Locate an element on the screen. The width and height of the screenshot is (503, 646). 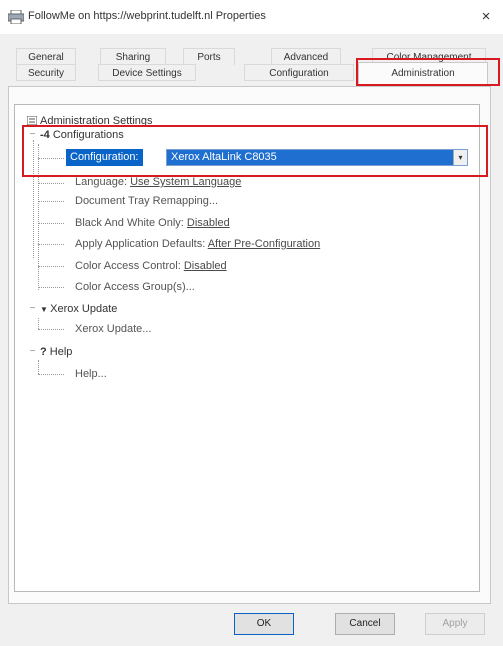
settings-list-icon is located at coordinates (32, 120).